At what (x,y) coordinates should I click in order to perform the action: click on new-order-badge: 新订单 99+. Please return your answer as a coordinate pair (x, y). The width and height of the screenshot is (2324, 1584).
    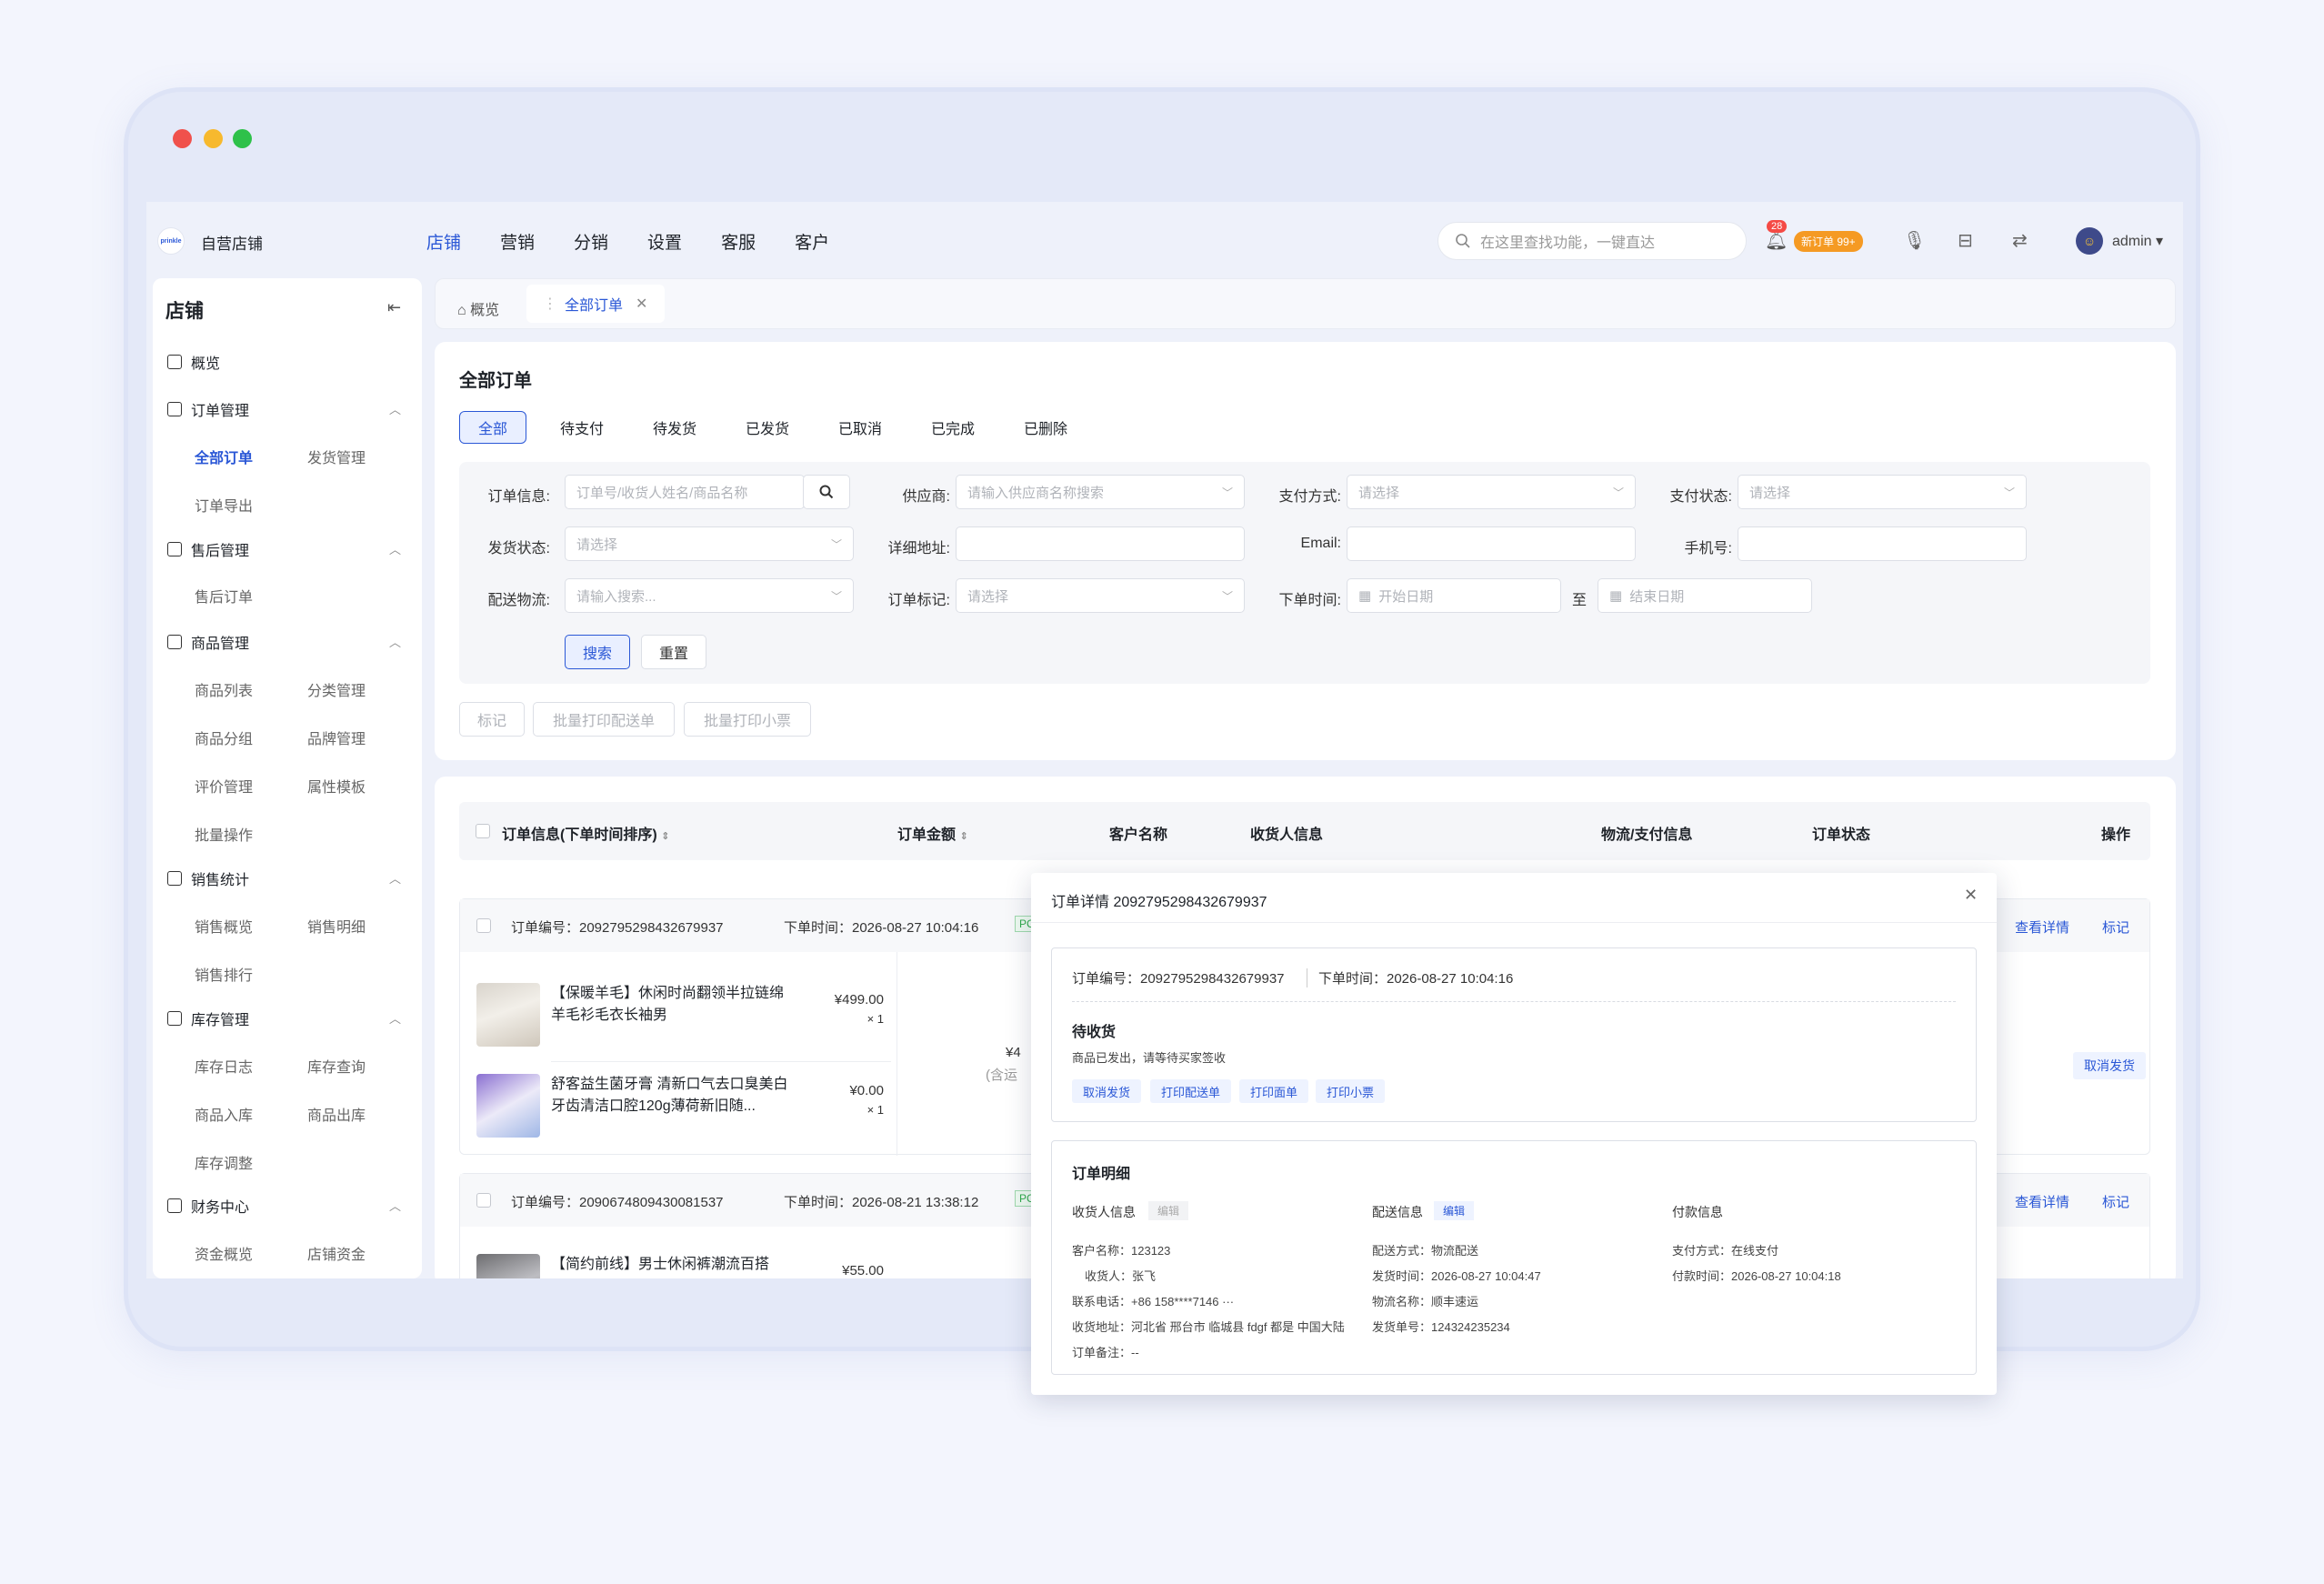
    Looking at the image, I should click on (1829, 241).